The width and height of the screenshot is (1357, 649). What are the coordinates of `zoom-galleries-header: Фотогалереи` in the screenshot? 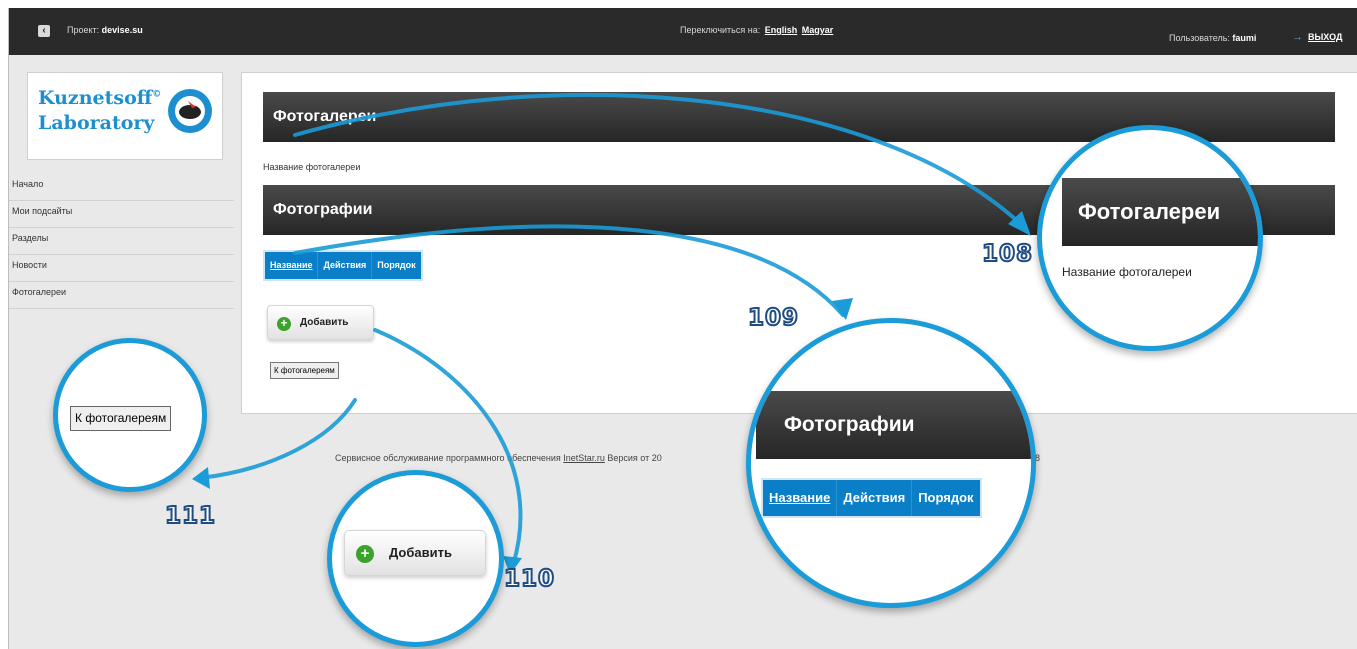 It's located at (1160, 212).